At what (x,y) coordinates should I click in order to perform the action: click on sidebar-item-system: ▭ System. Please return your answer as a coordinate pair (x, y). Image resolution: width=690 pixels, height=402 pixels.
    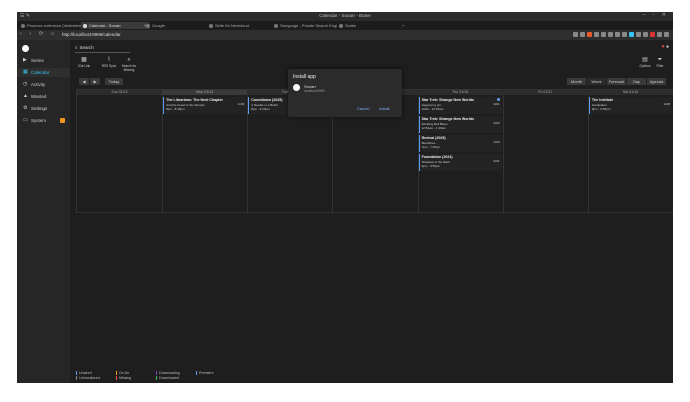
    Looking at the image, I should click on (43, 120).